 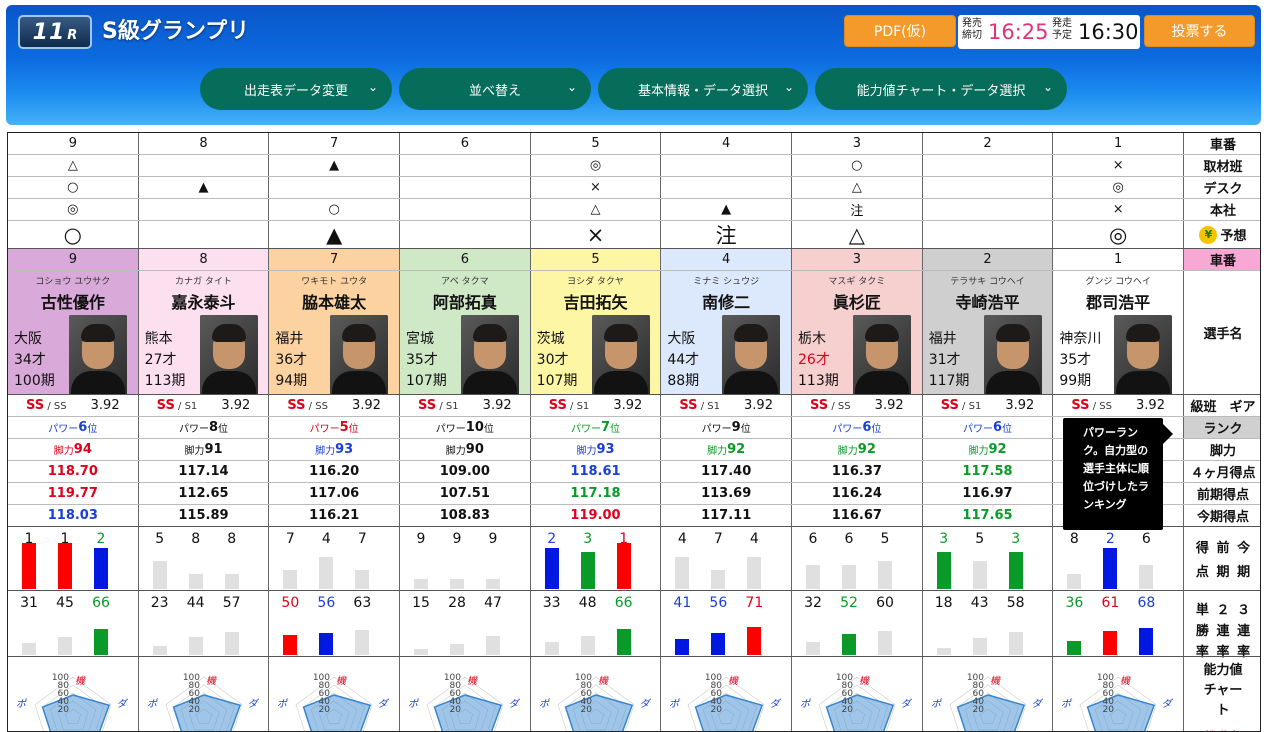 What do you see at coordinates (736, 427) in the screenshot?
I see `power-rank-value: 9` at bounding box center [736, 427].